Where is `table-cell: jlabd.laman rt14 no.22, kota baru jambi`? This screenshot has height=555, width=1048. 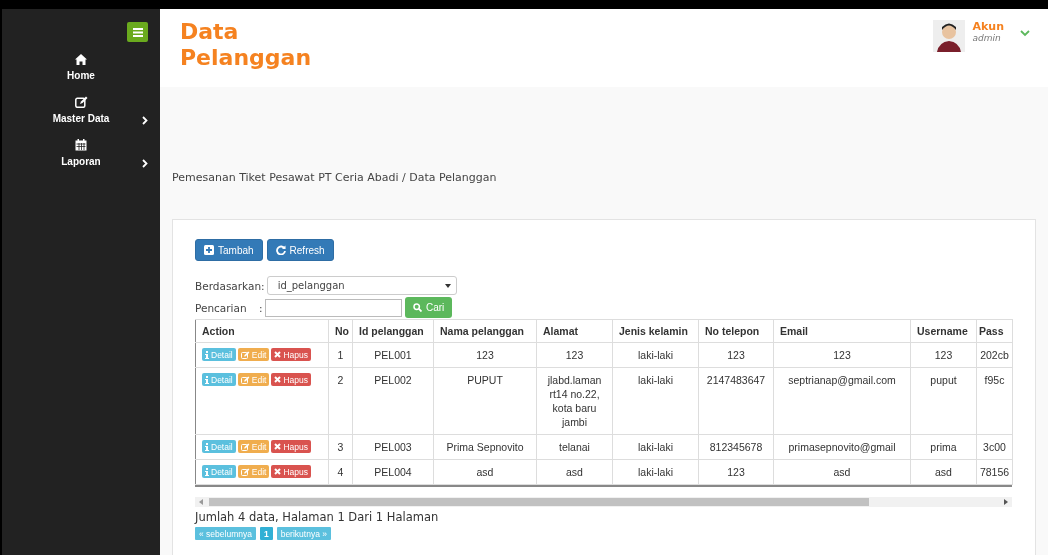 table-cell: jlabd.laman rt14 no.22, kota baru jambi is located at coordinates (574, 401).